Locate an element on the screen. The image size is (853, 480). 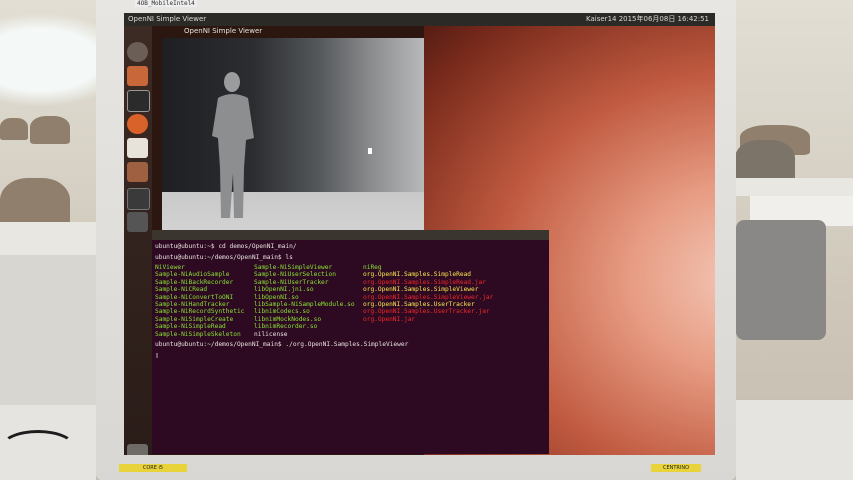
ls-entry: libSample-NiSampleModule.so is located at coordinates (304, 305).